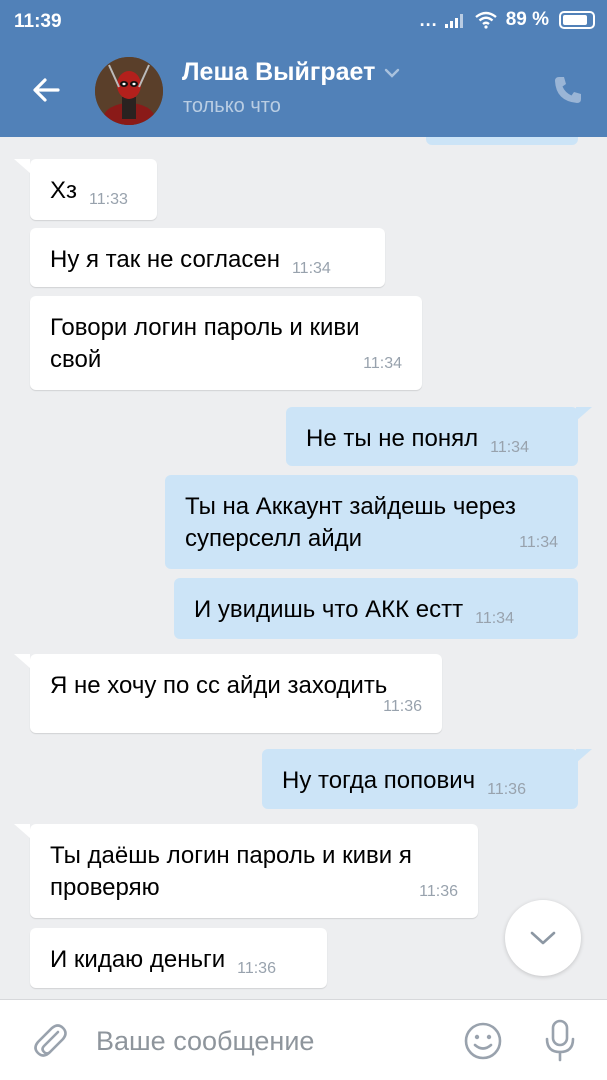 The width and height of the screenshot is (607, 1080). I want to click on avatar-image, so click(129, 91).